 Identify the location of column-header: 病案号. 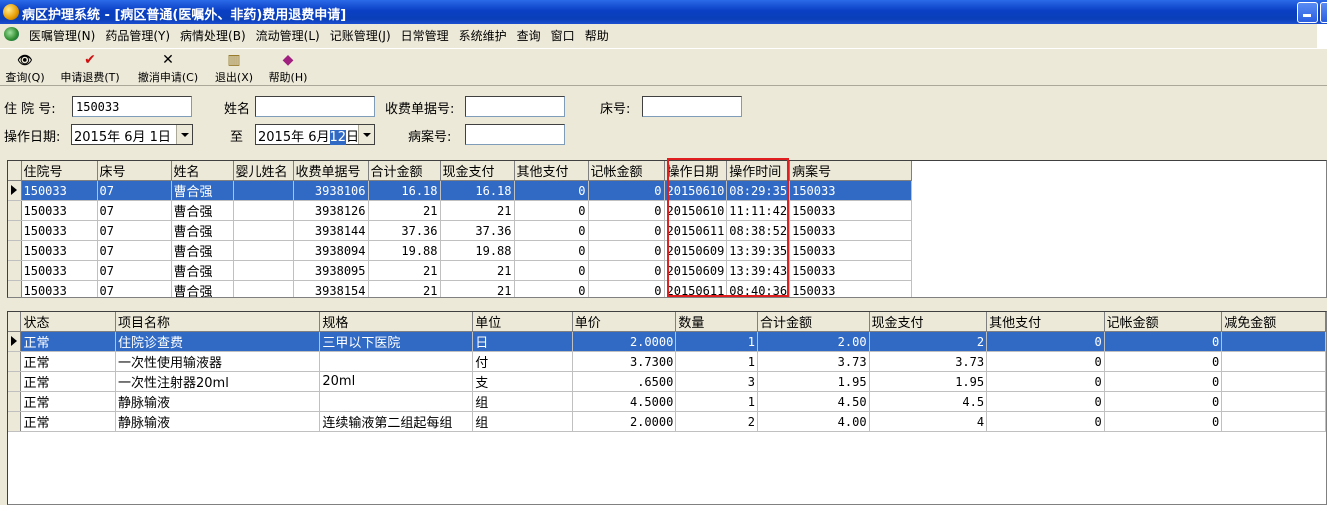
(851, 171).